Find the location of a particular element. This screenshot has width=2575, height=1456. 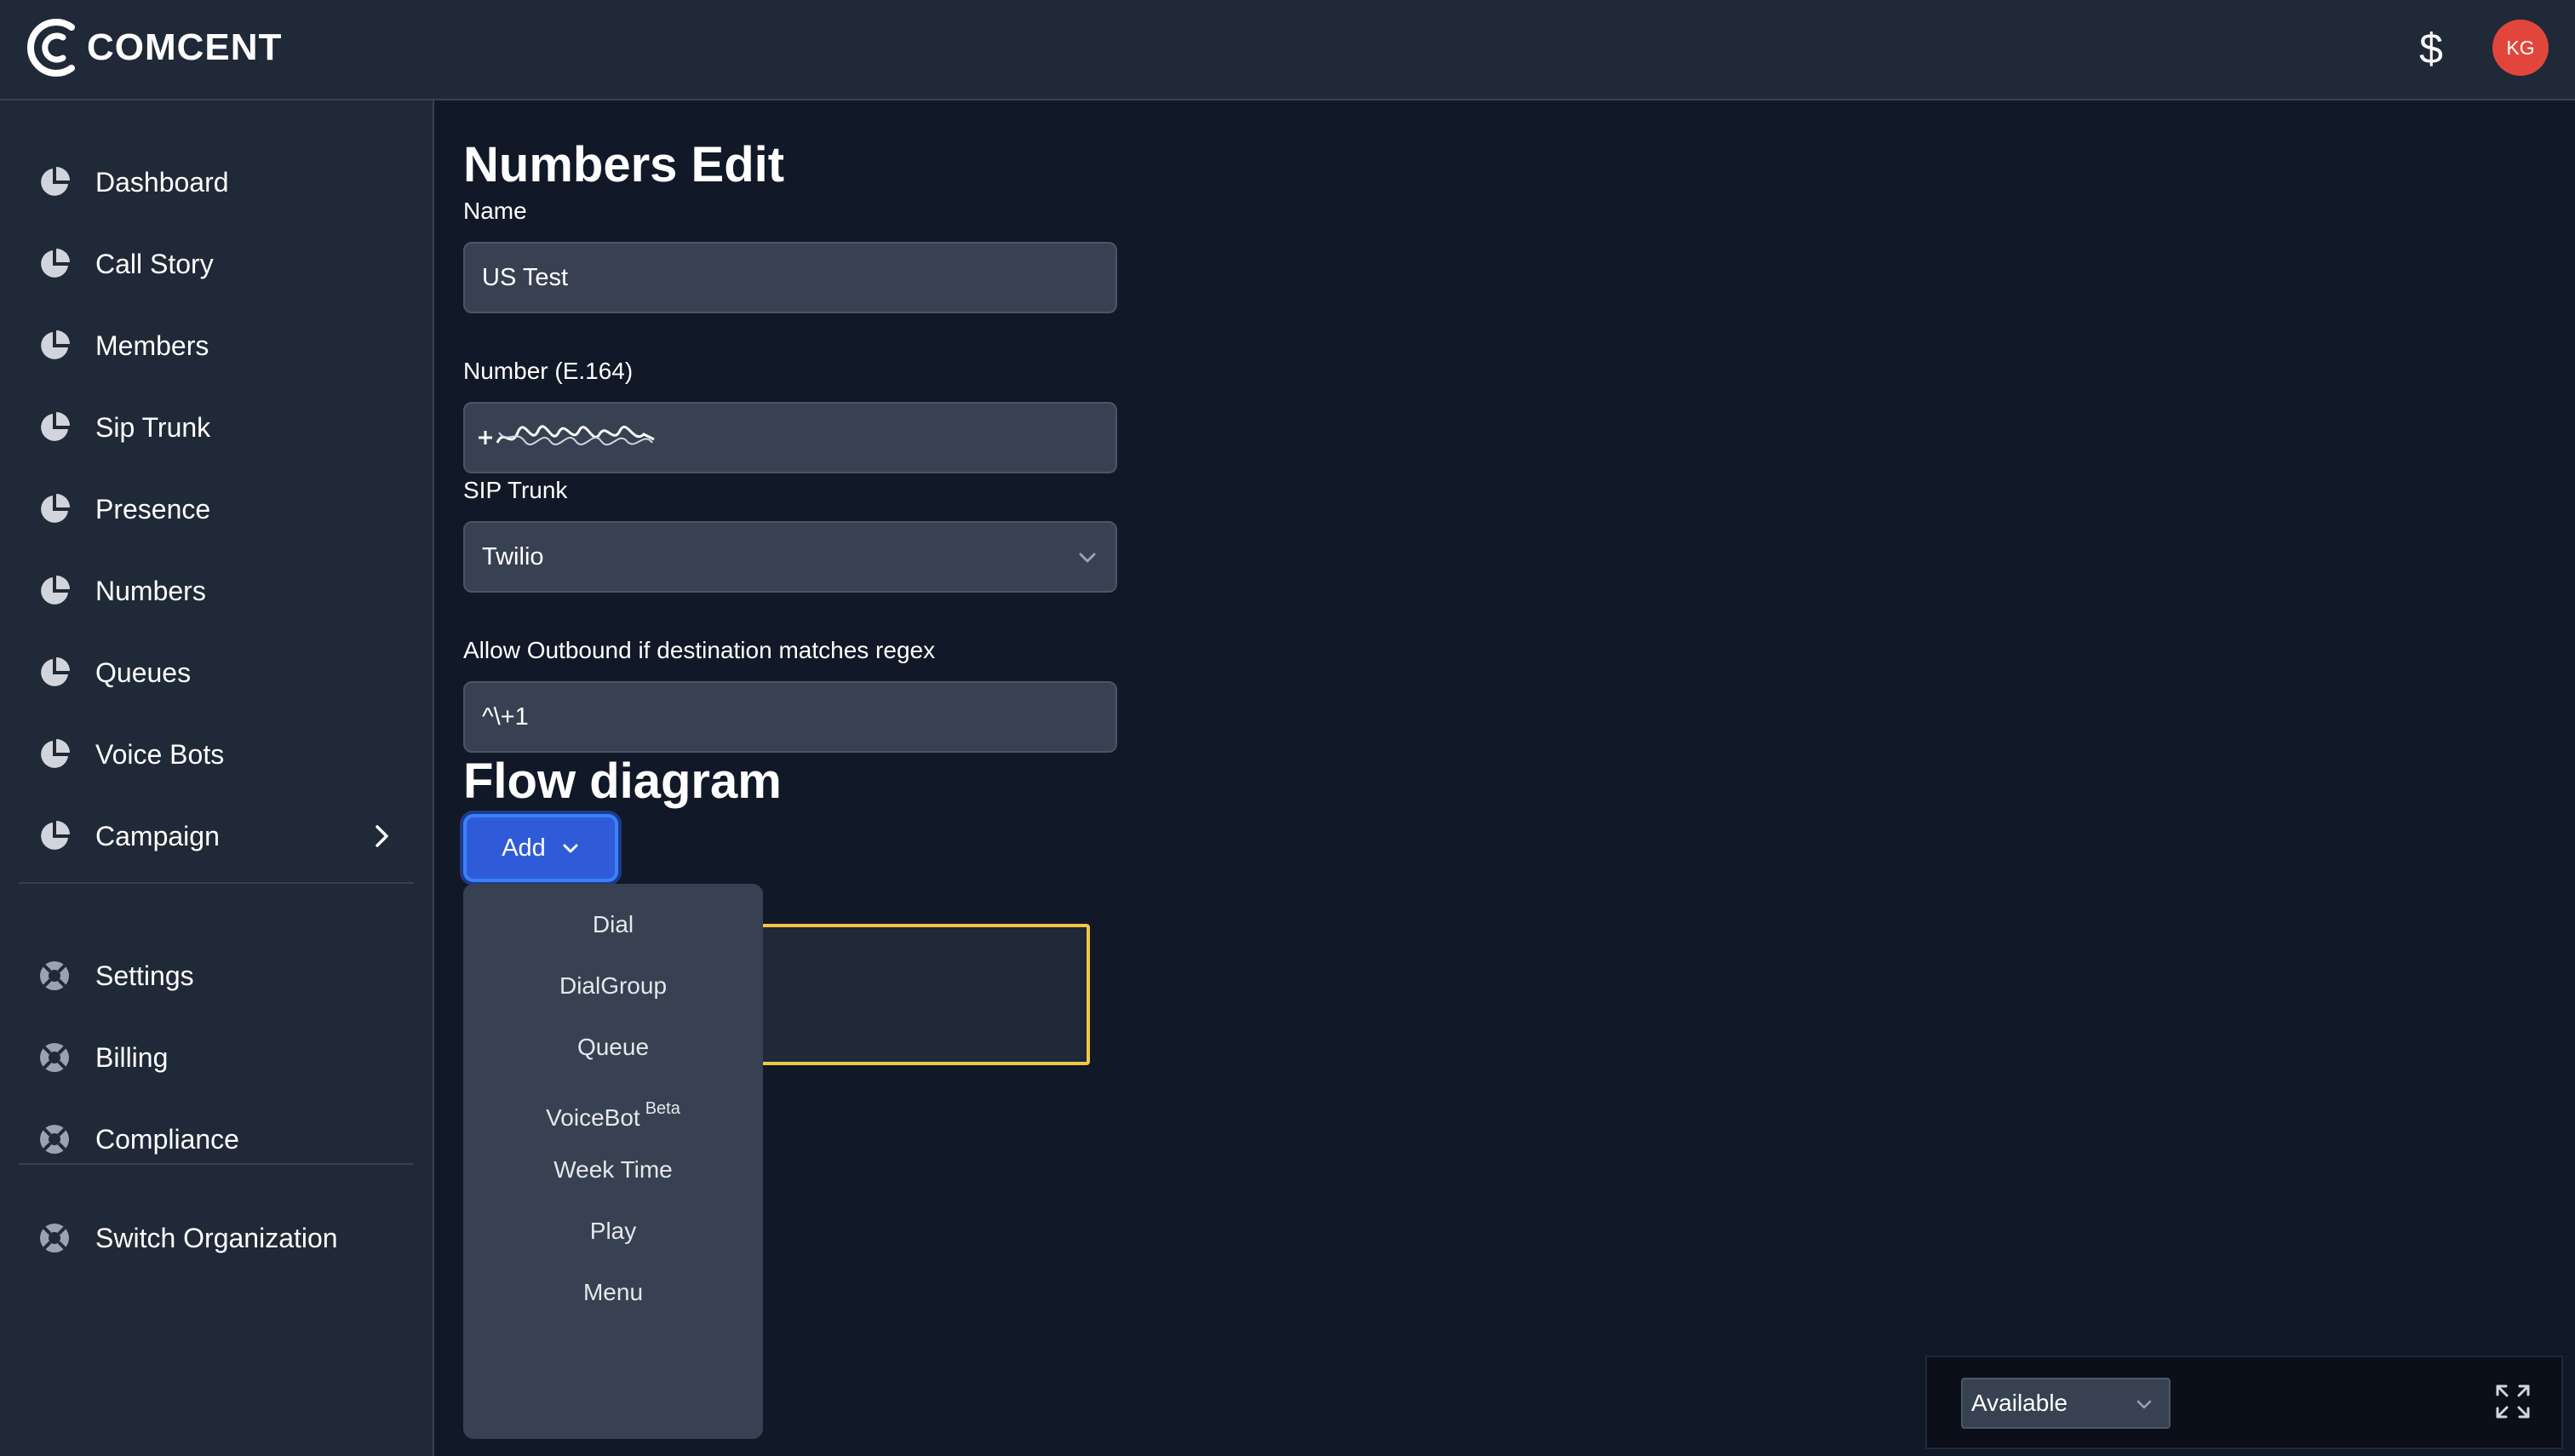

name-input: US Test is located at coordinates (790, 277).